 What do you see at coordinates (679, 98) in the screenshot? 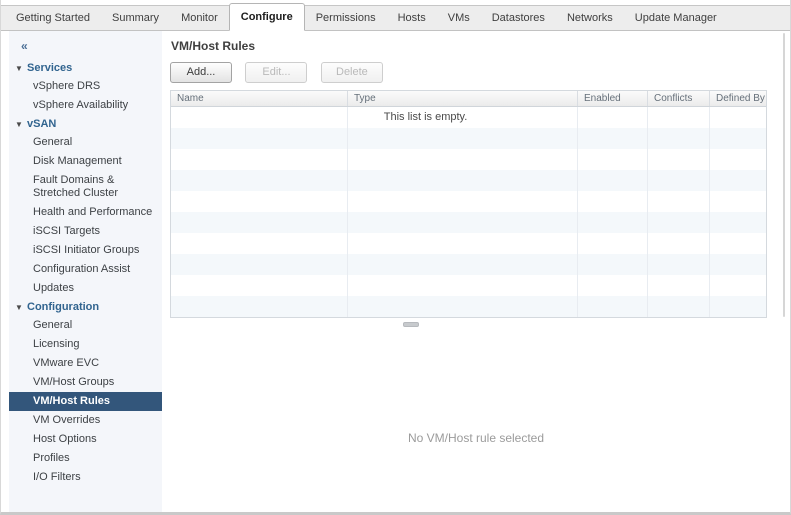
I see `column-header-conflicts: Conflicts` at bounding box center [679, 98].